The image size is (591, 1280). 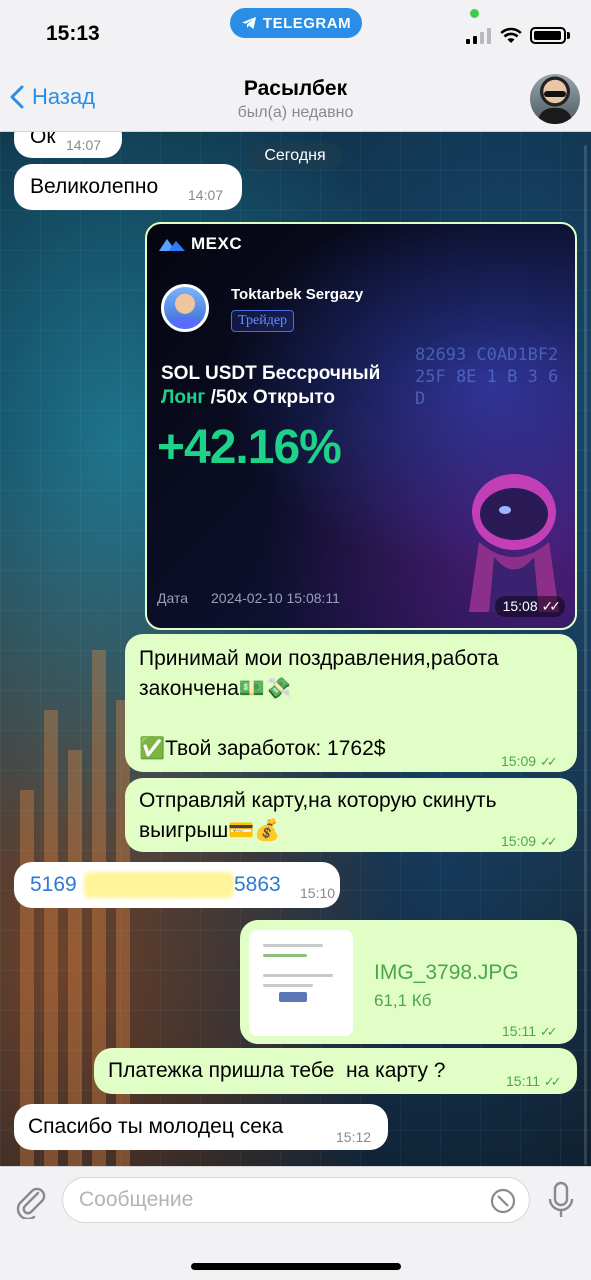 What do you see at coordinates (307, 23) in the screenshot?
I see `telegram-pill-label: TELEGRAM` at bounding box center [307, 23].